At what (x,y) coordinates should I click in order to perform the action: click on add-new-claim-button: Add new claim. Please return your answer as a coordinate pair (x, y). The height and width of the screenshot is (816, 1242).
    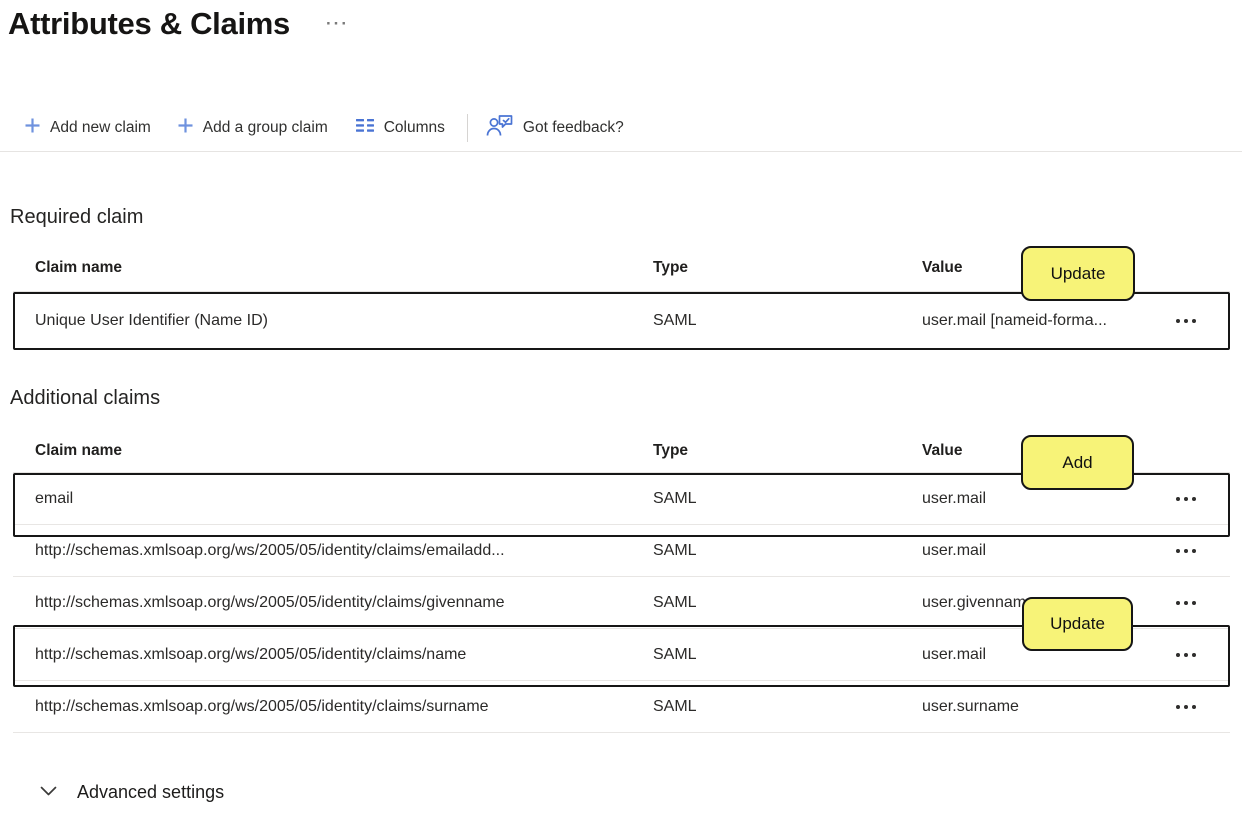
    Looking at the image, I should click on (87, 128).